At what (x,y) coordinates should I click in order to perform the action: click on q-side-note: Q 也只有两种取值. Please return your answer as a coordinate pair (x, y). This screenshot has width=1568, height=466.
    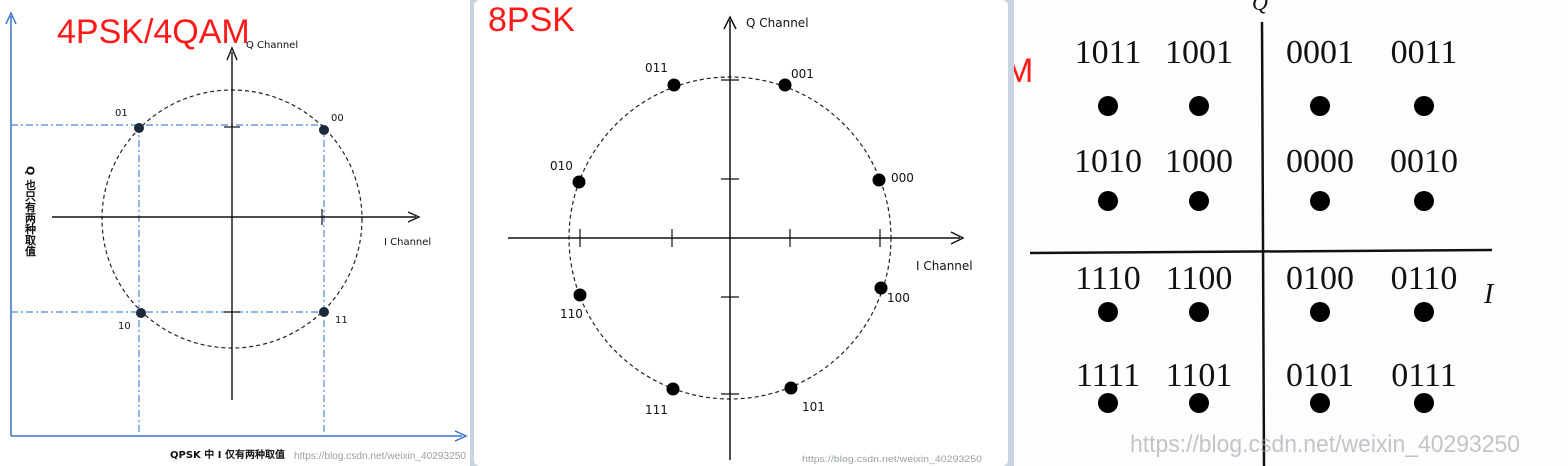
    Looking at the image, I should click on (31, 211).